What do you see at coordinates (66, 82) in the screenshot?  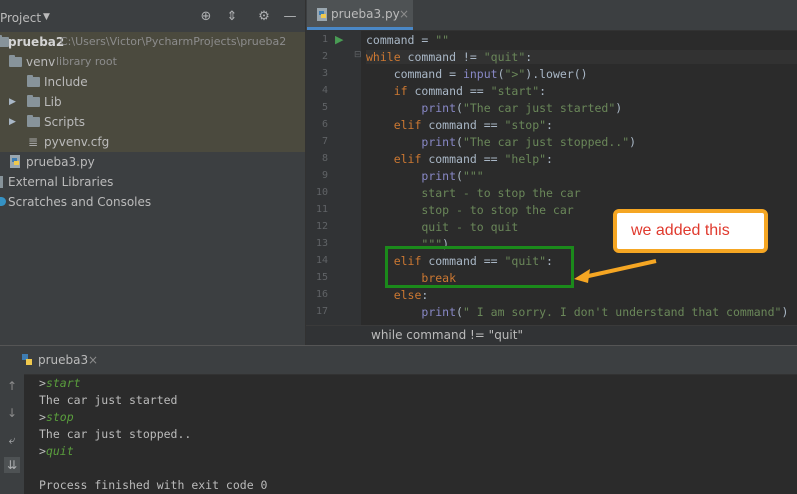 I see `tree-item-label: Include` at bounding box center [66, 82].